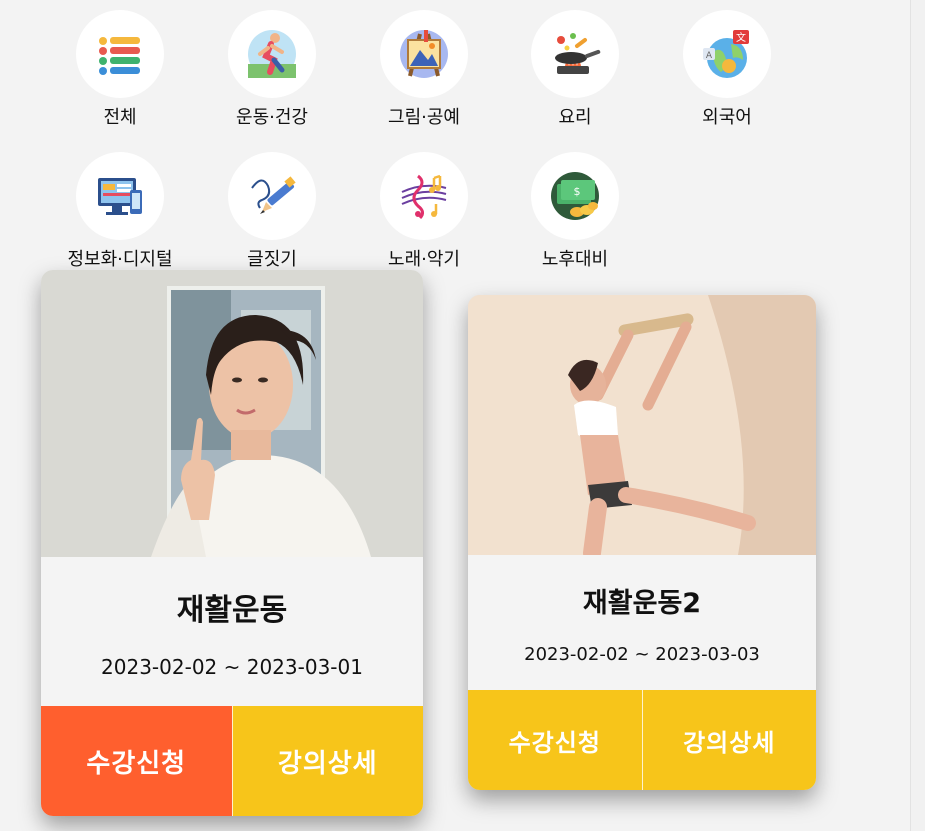 Image resolution: width=925 pixels, height=831 pixels. Describe the element at coordinates (741, 37) in the screenshot. I see `svg-text: 文` at that location.